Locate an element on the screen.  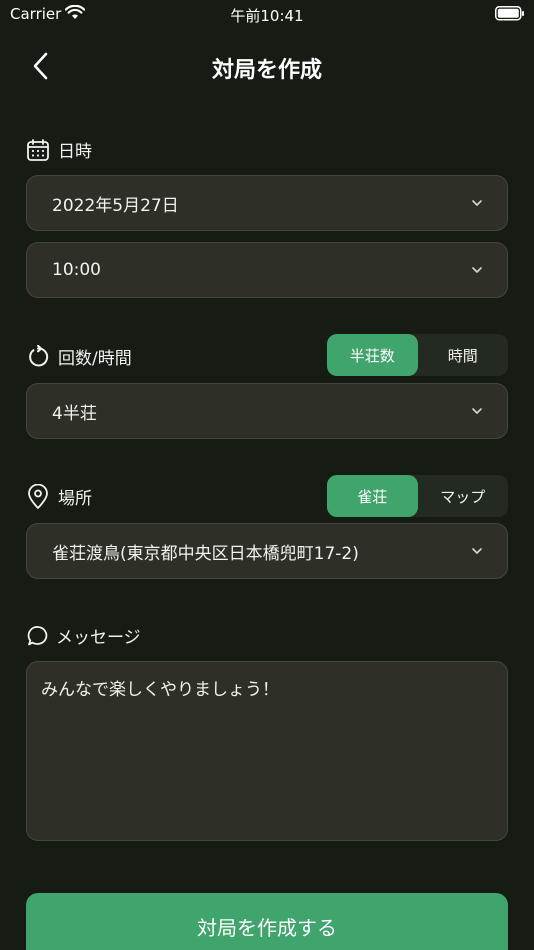
page-title: 対局を作成 is located at coordinates (266, 70).